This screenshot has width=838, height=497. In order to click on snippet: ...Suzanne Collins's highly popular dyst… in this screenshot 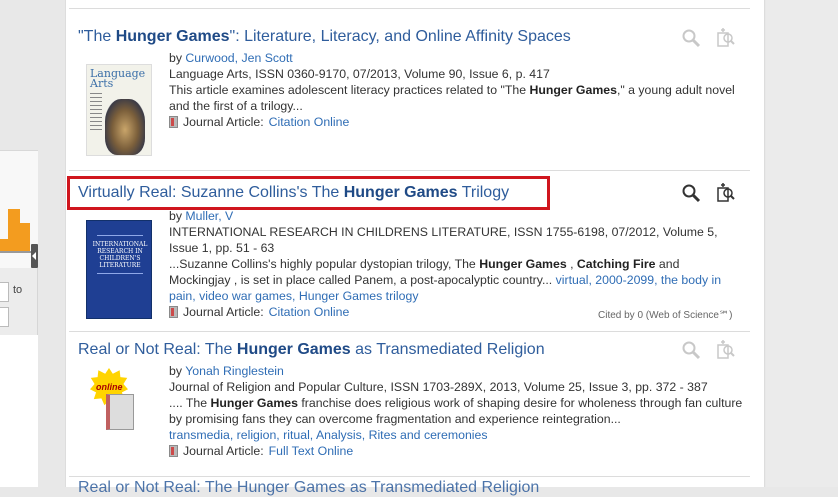, I will do `click(445, 280)`.